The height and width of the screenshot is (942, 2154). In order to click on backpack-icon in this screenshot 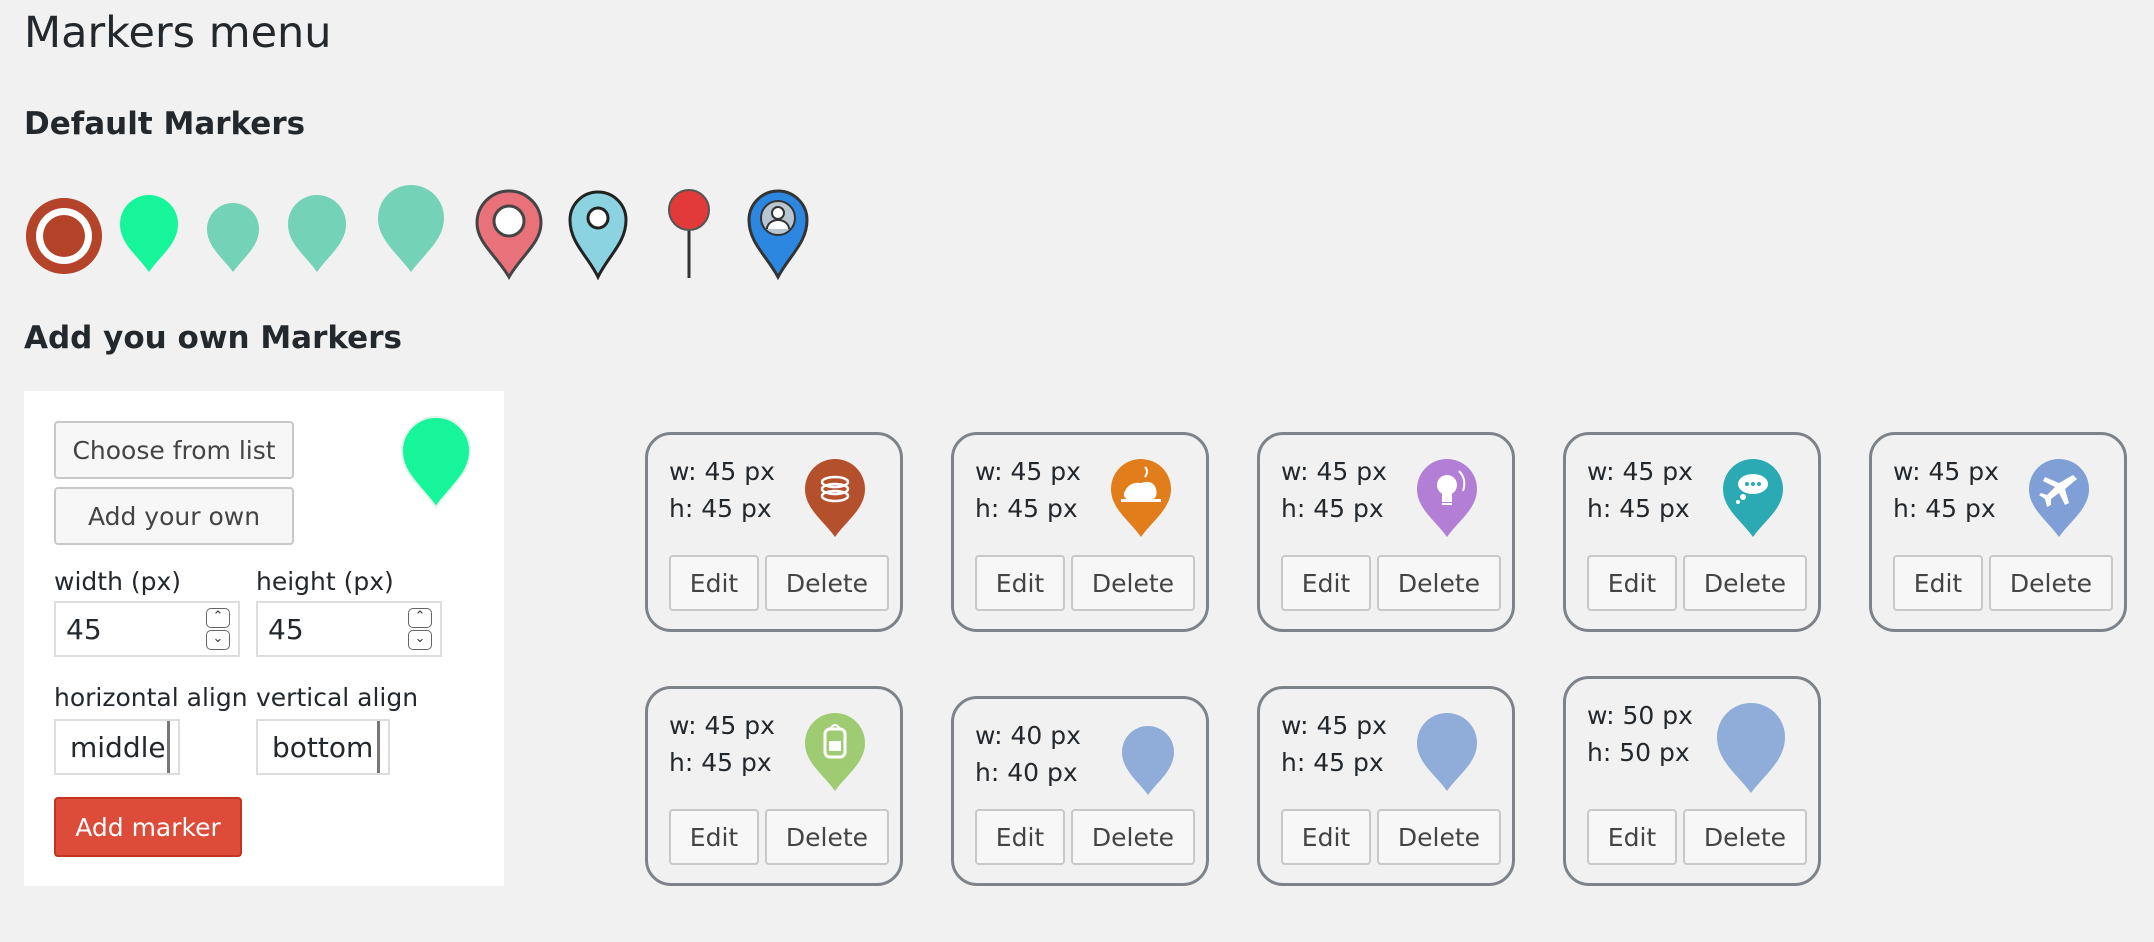, I will do `click(835, 752)`.